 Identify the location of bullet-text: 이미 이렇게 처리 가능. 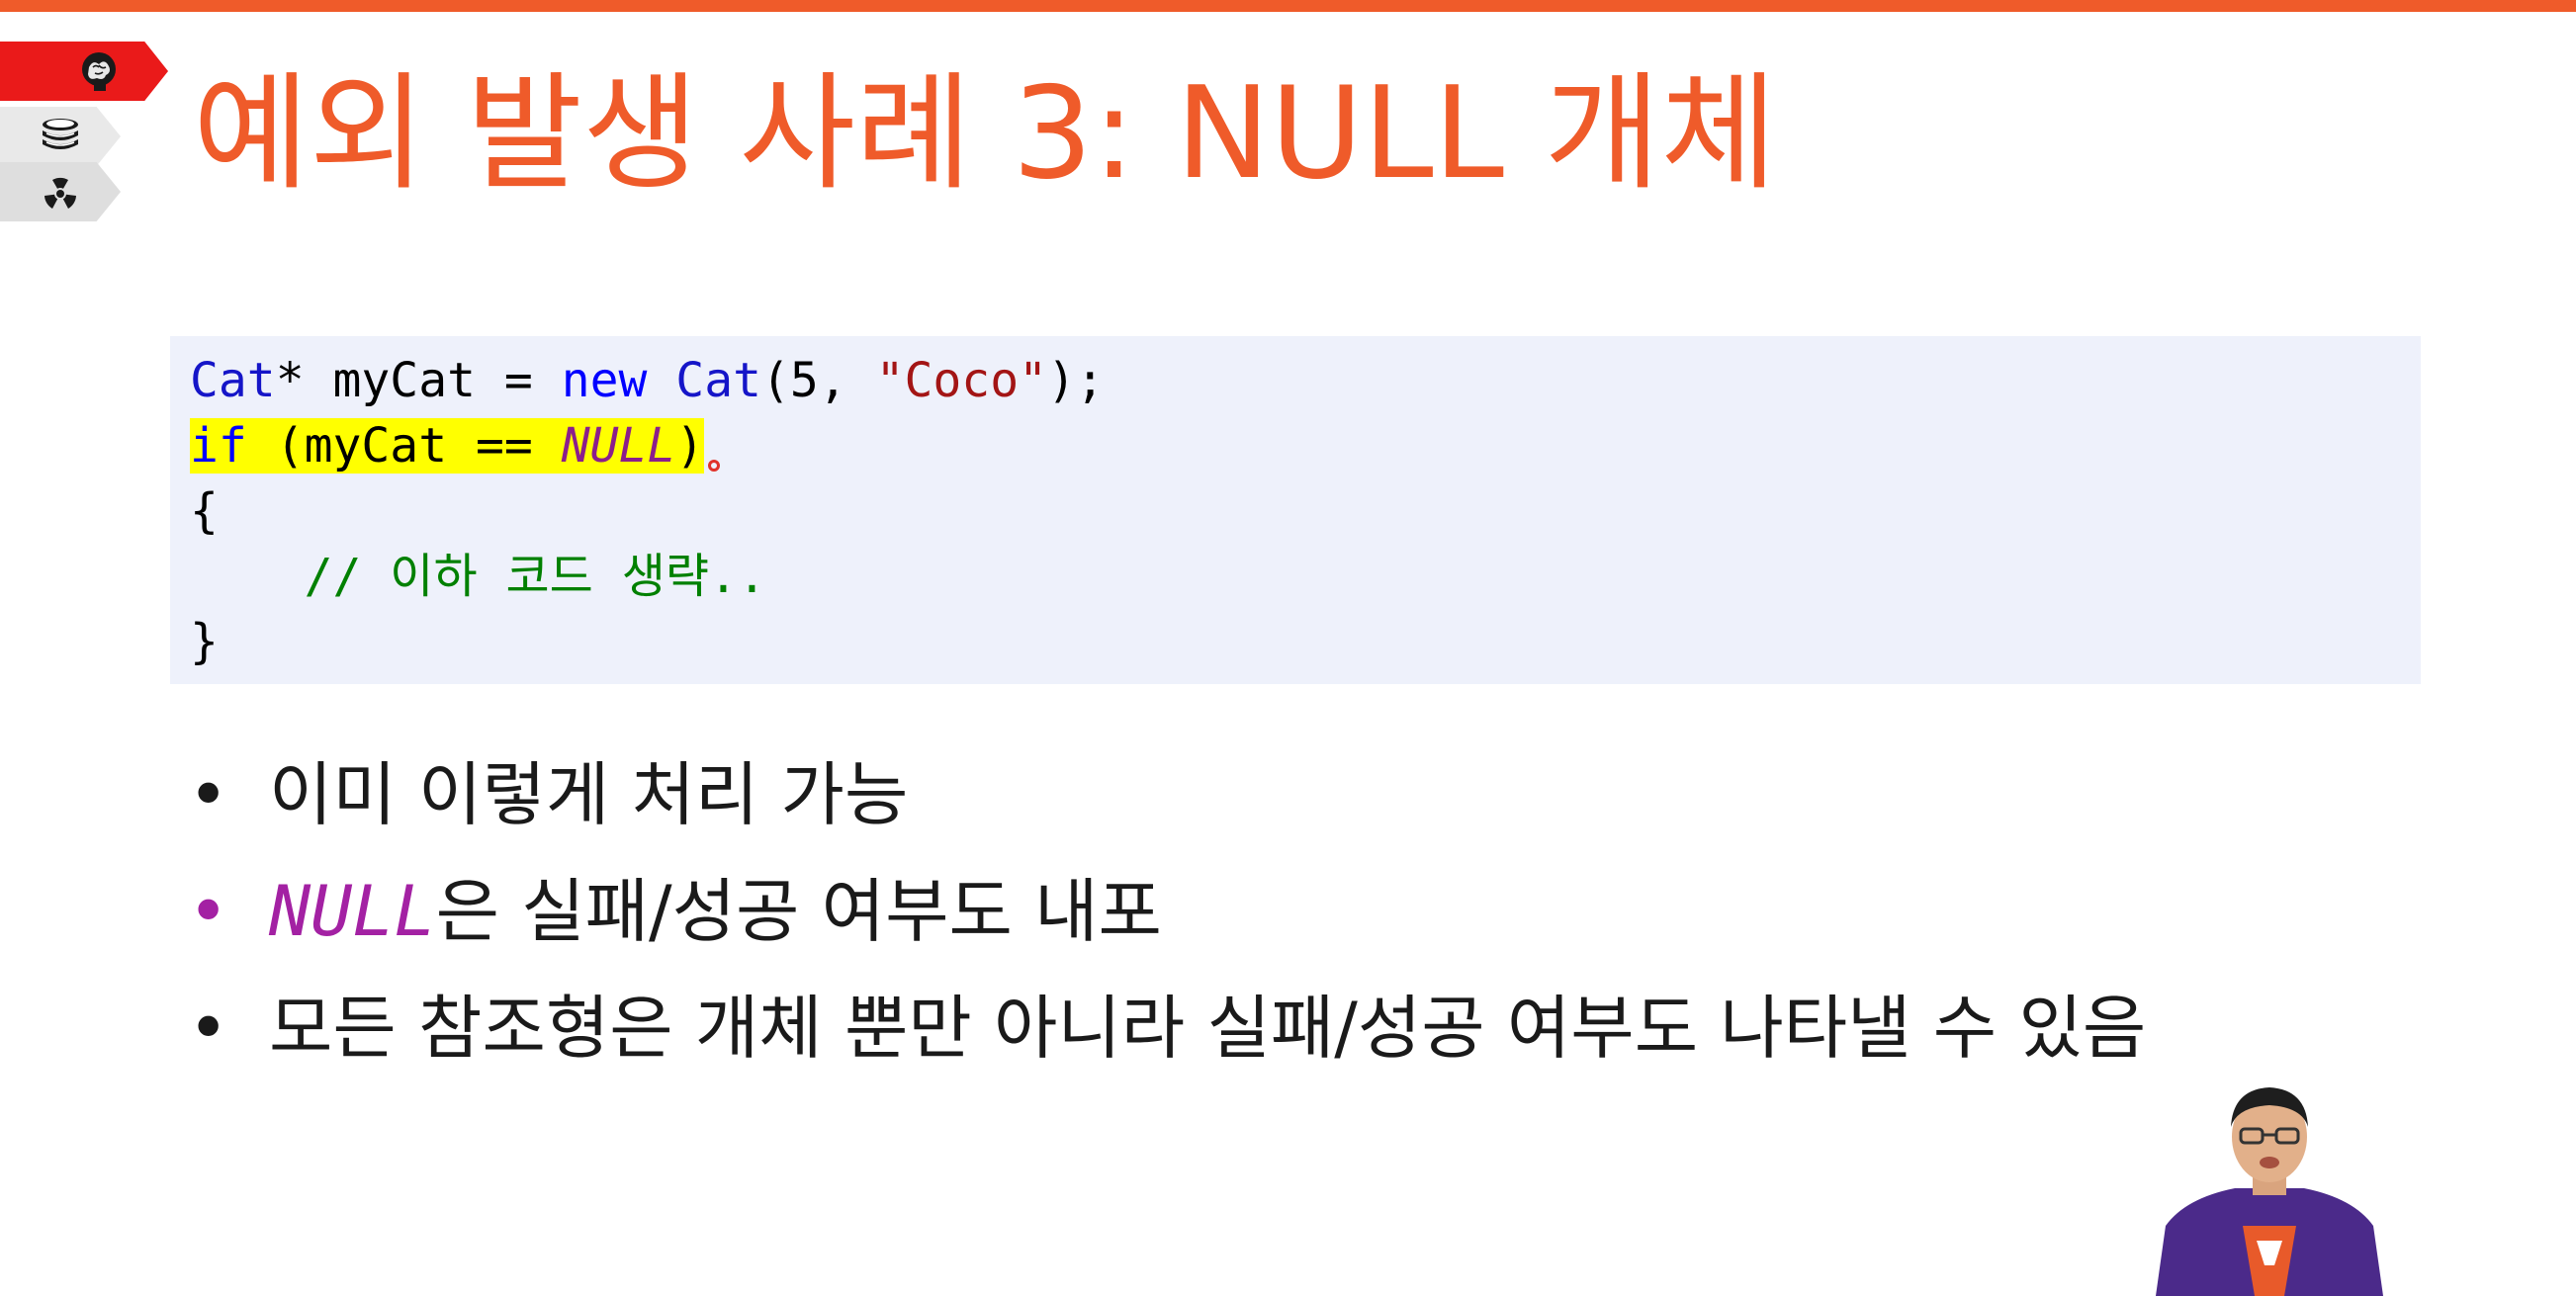
(589, 795).